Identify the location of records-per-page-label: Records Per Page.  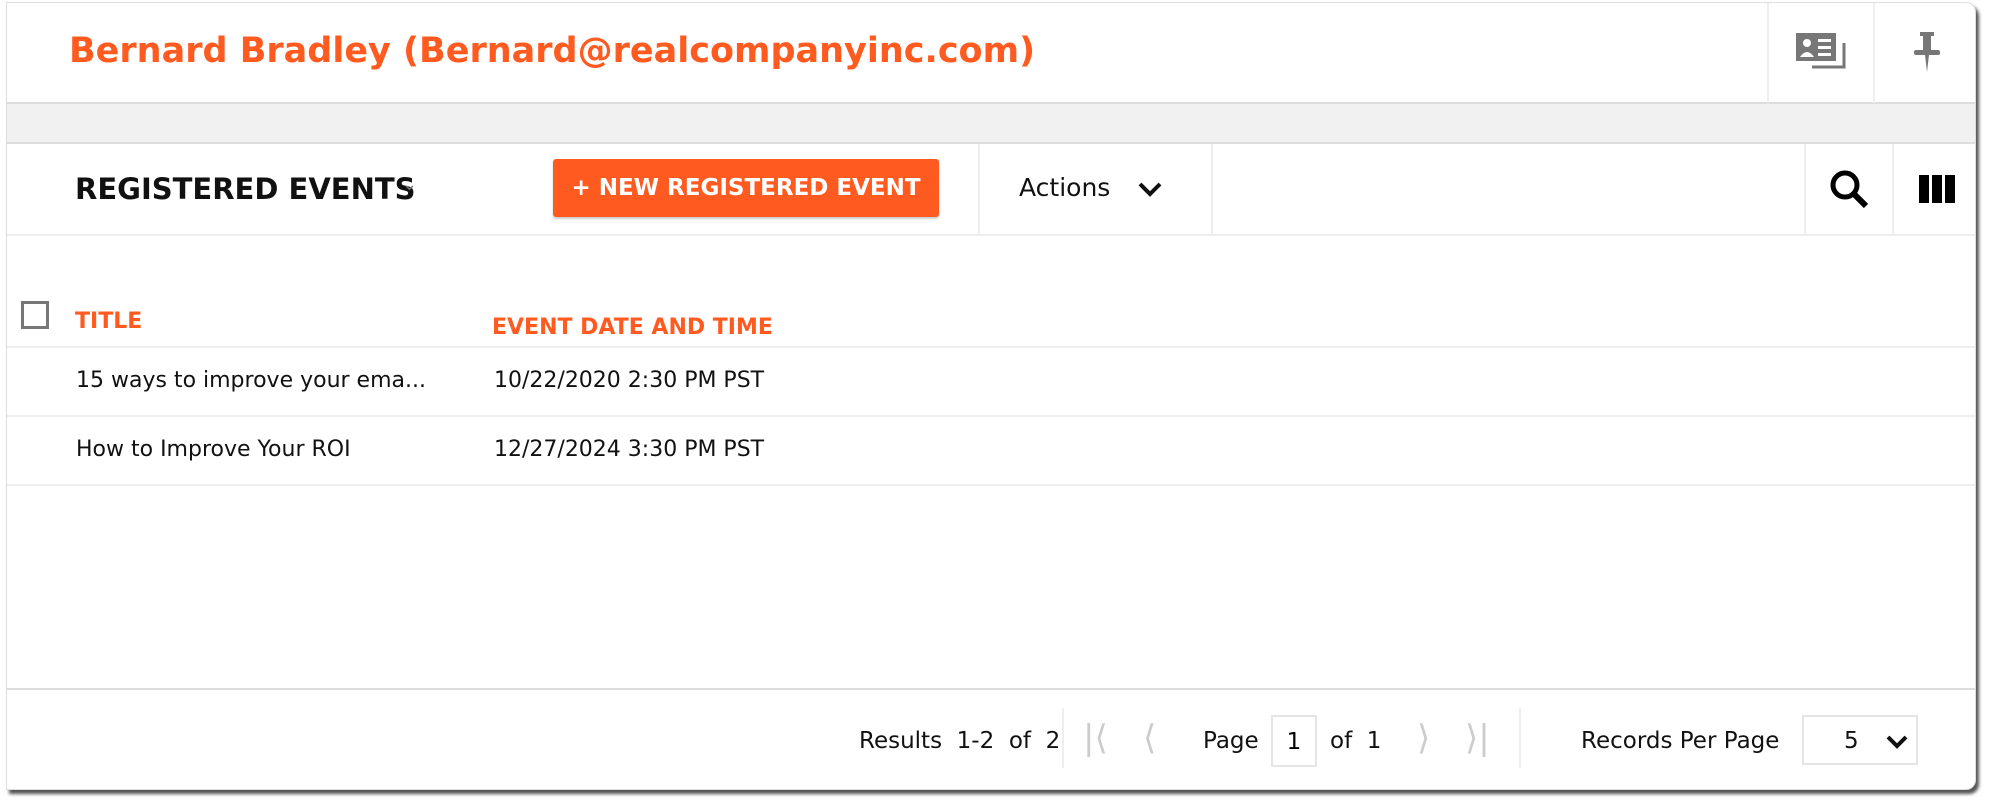
(1680, 741).